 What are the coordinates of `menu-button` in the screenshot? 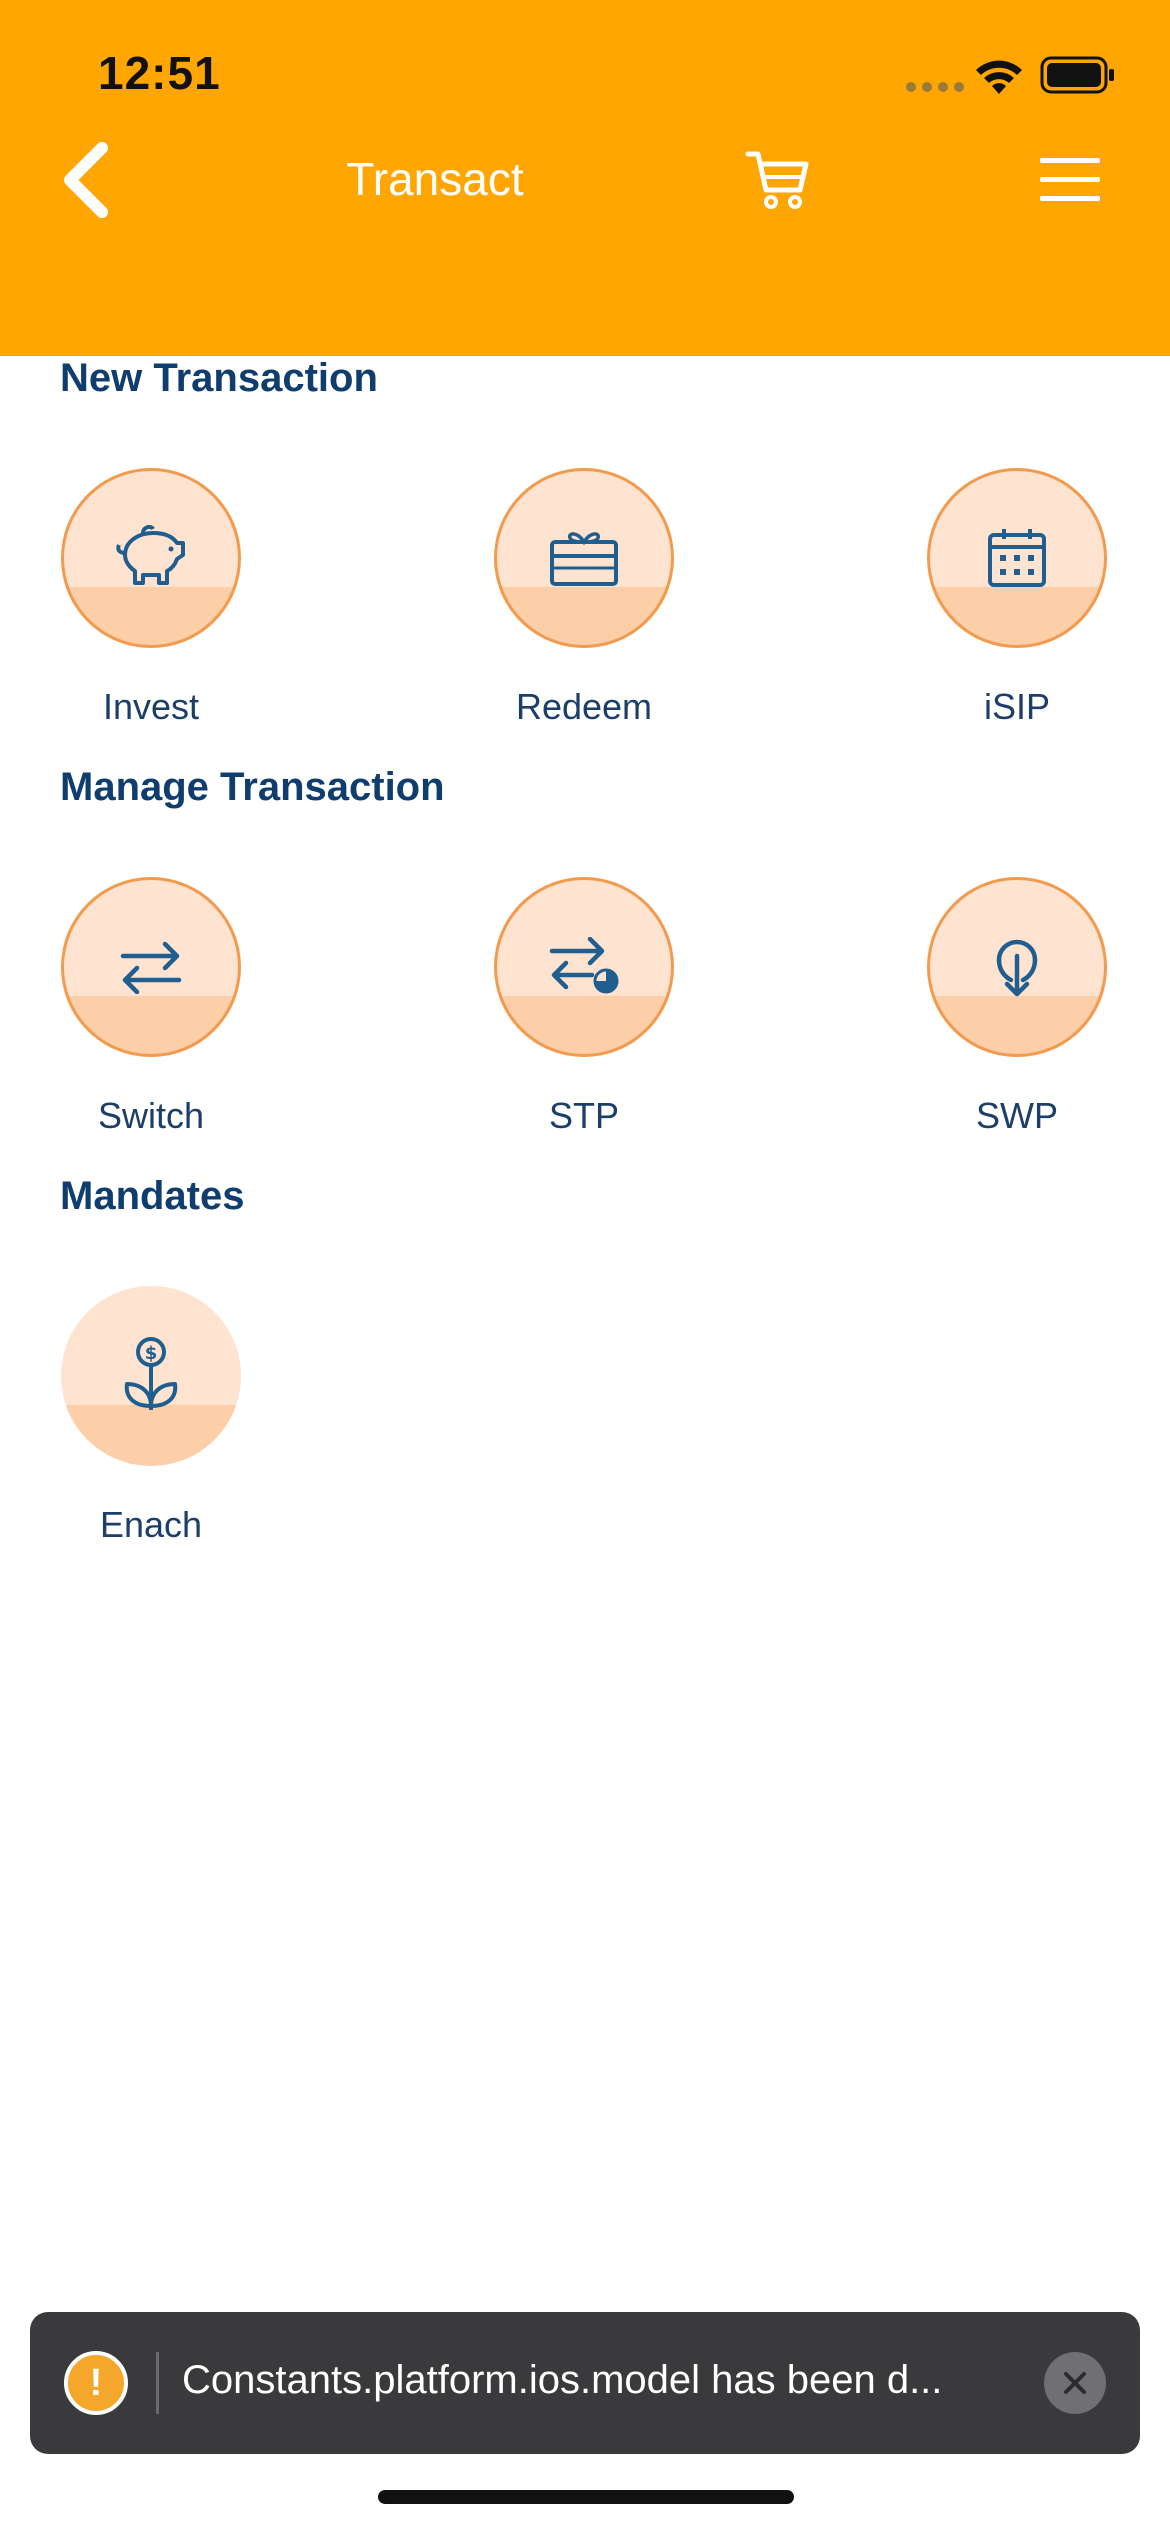 It's located at (1070, 180).